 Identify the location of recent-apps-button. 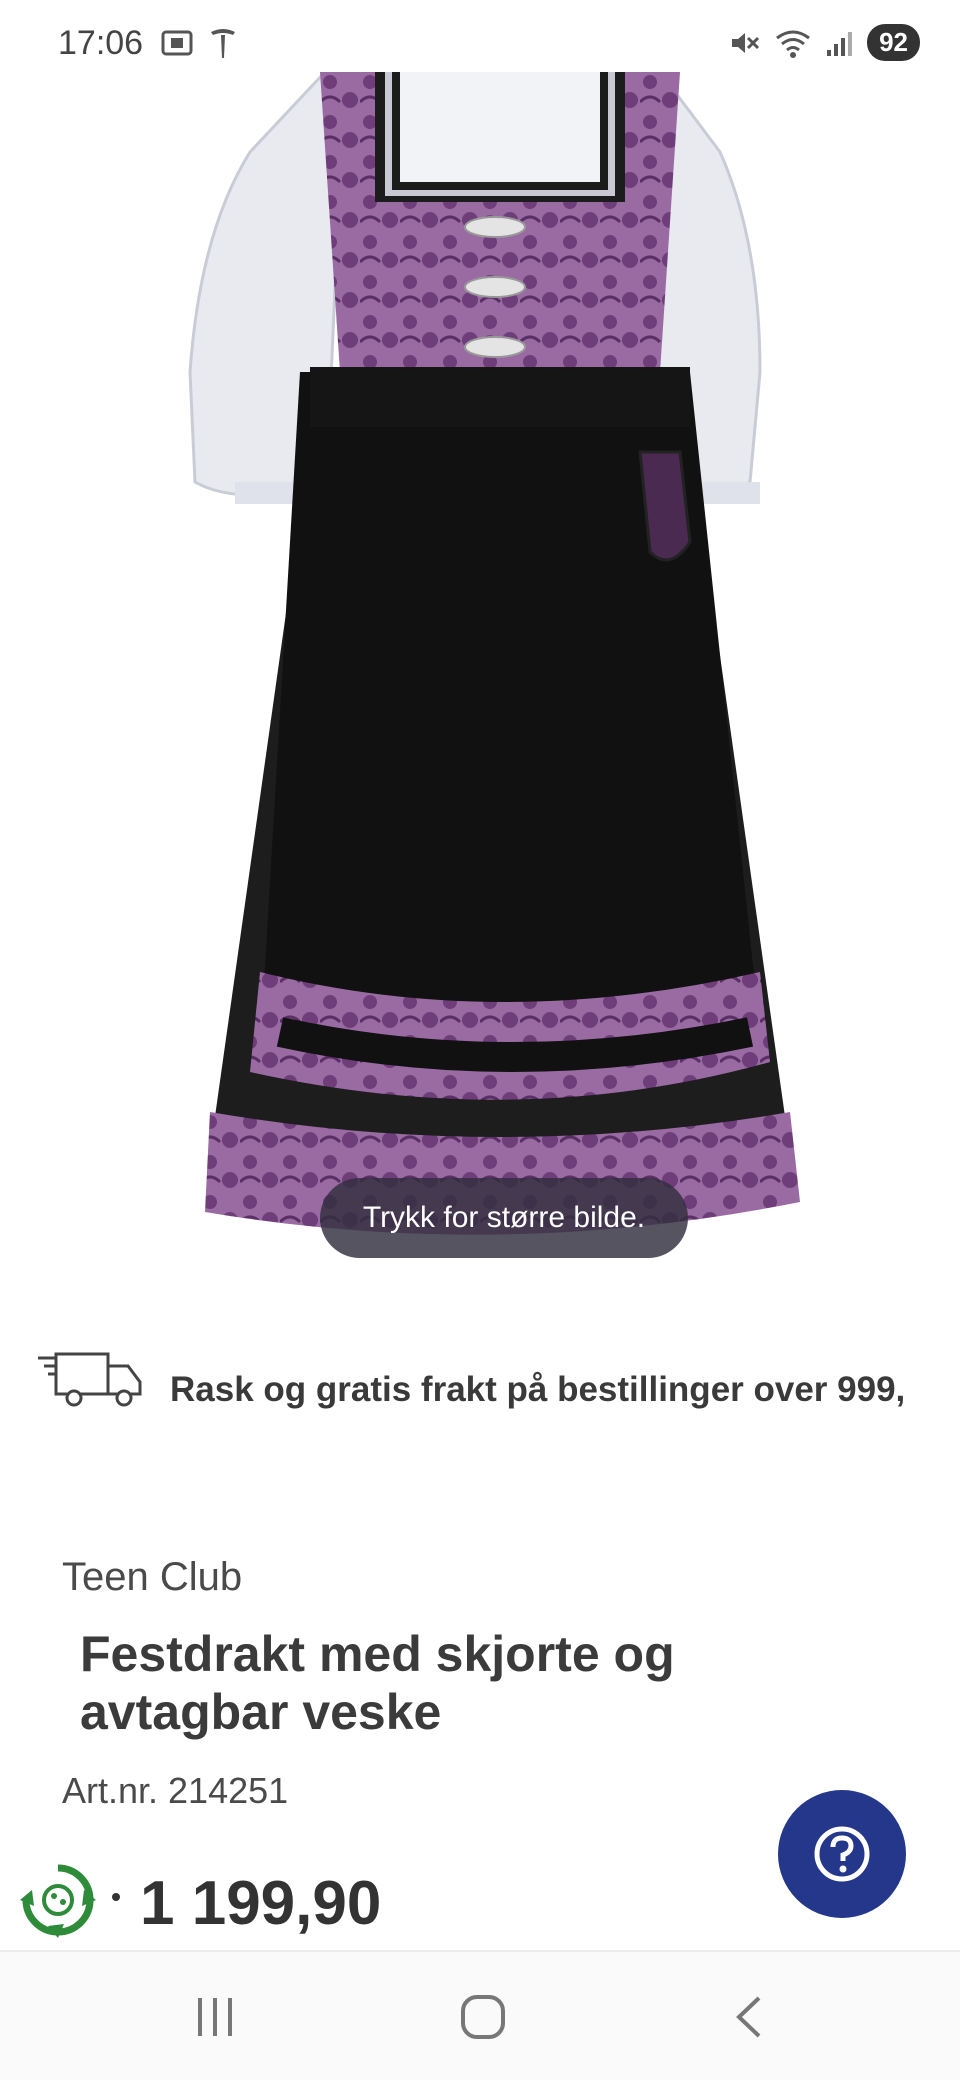
(215, 2017).